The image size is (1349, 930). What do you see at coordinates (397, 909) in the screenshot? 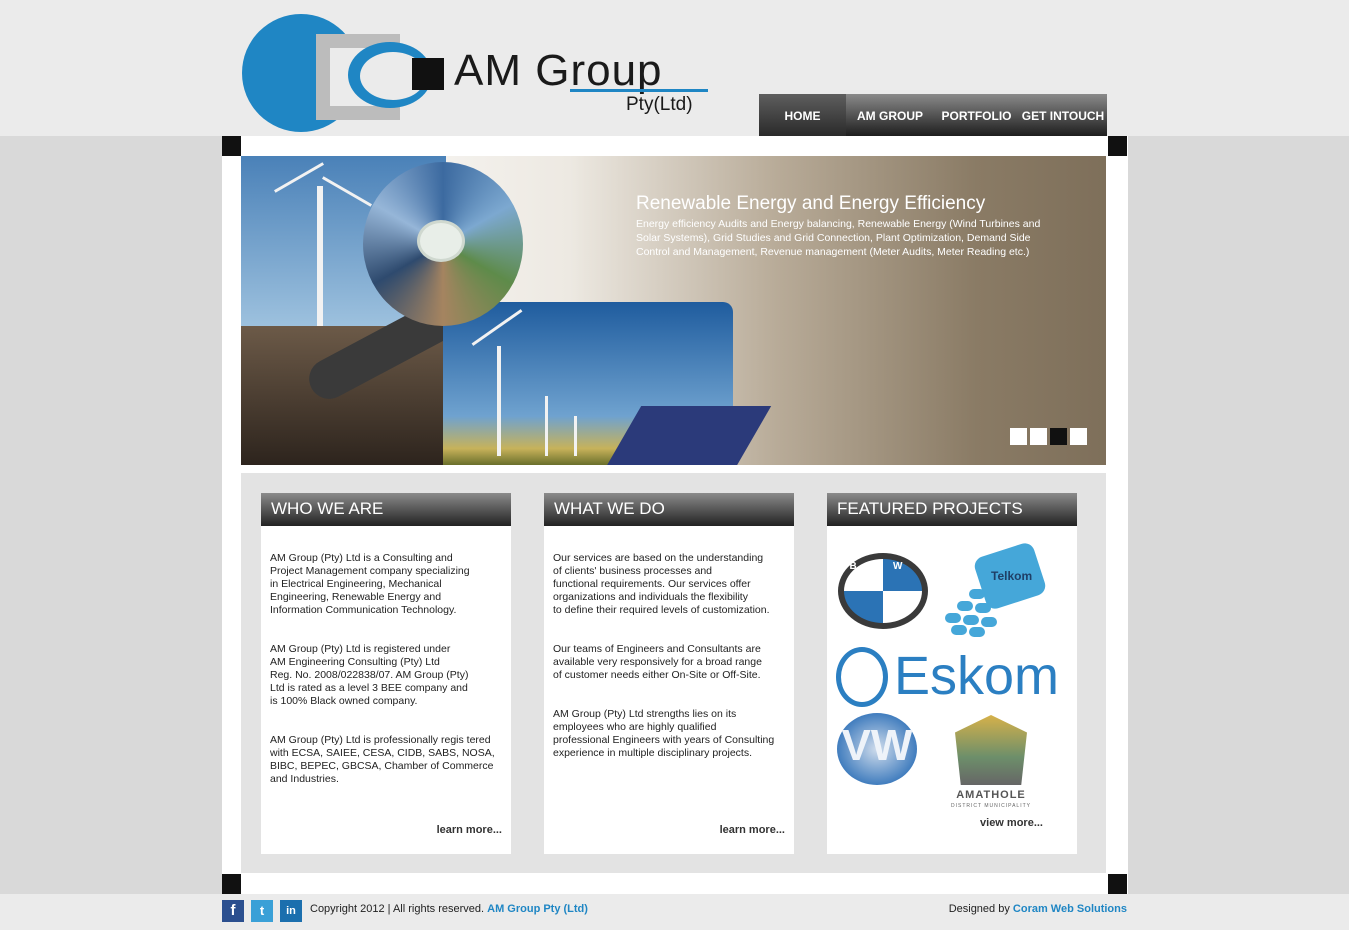
I see `copyright-text: Copyright 2012 | All rights reserved.` at bounding box center [397, 909].